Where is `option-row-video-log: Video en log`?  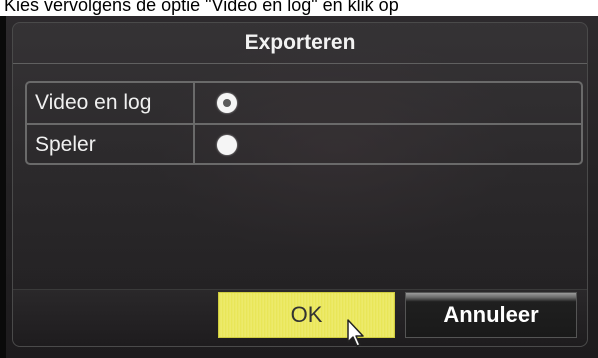
option-row-video-log: Video en log is located at coordinates (304, 104).